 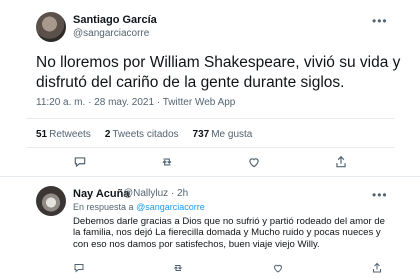 What do you see at coordinates (380, 195) in the screenshot?
I see `reply-more-options-icon: •••` at bounding box center [380, 195].